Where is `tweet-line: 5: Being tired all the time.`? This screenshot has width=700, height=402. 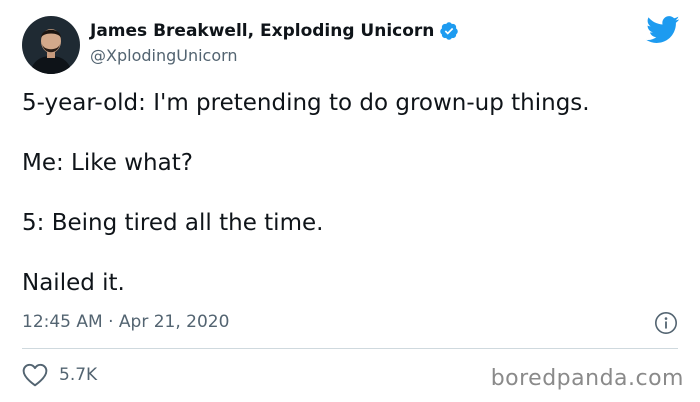 tweet-line: 5: Being tired all the time. is located at coordinates (173, 223).